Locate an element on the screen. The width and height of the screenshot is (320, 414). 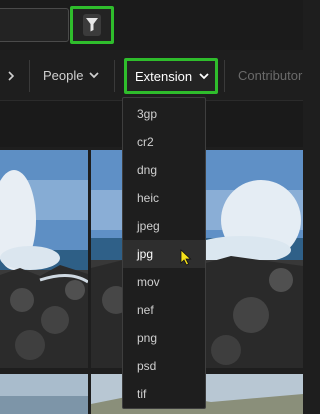
extension-option-selected: jpg is located at coordinates (164, 254).